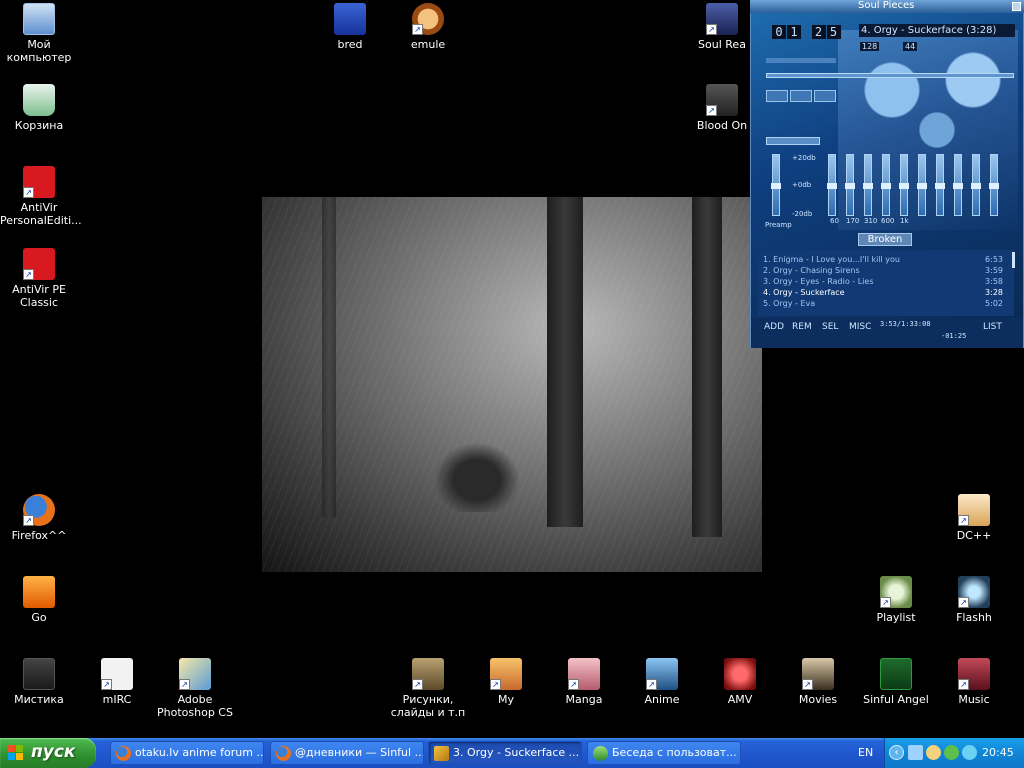 The width and height of the screenshot is (1024, 768). Describe the element at coordinates (740, 674) in the screenshot. I see `amv-icon` at that location.